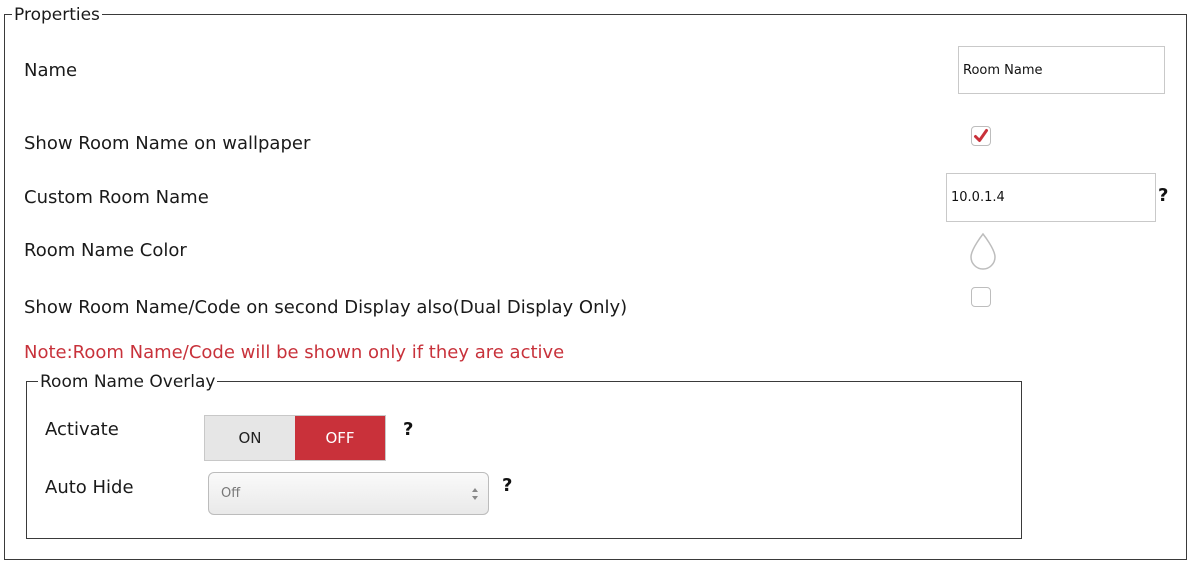 Image resolution: width=1193 pixels, height=566 pixels. I want to click on auto-hide-value: Off, so click(231, 493).